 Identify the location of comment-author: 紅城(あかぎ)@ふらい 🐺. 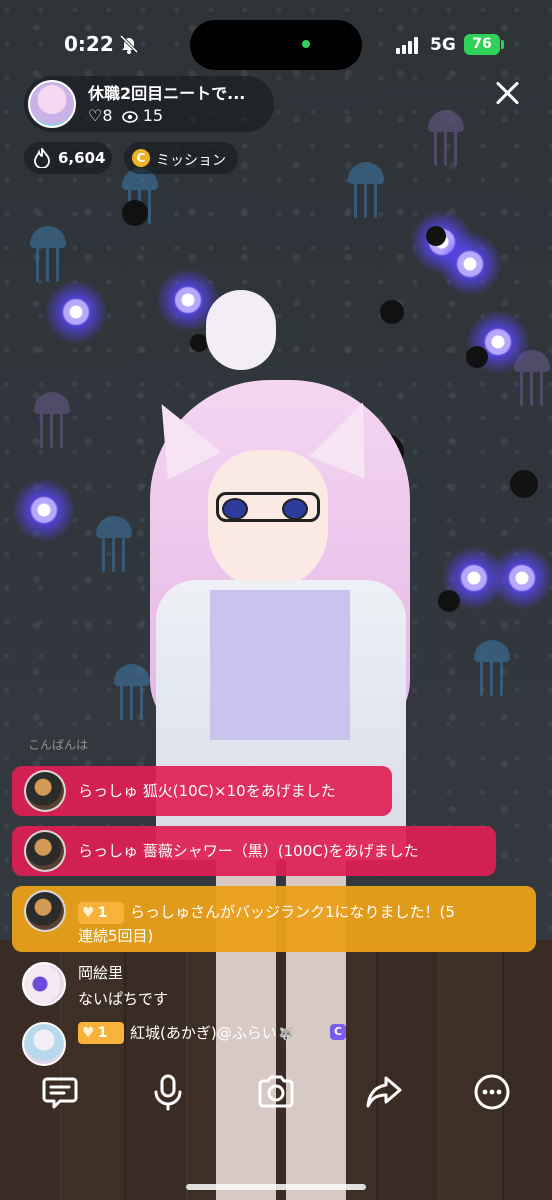
(212, 1033).